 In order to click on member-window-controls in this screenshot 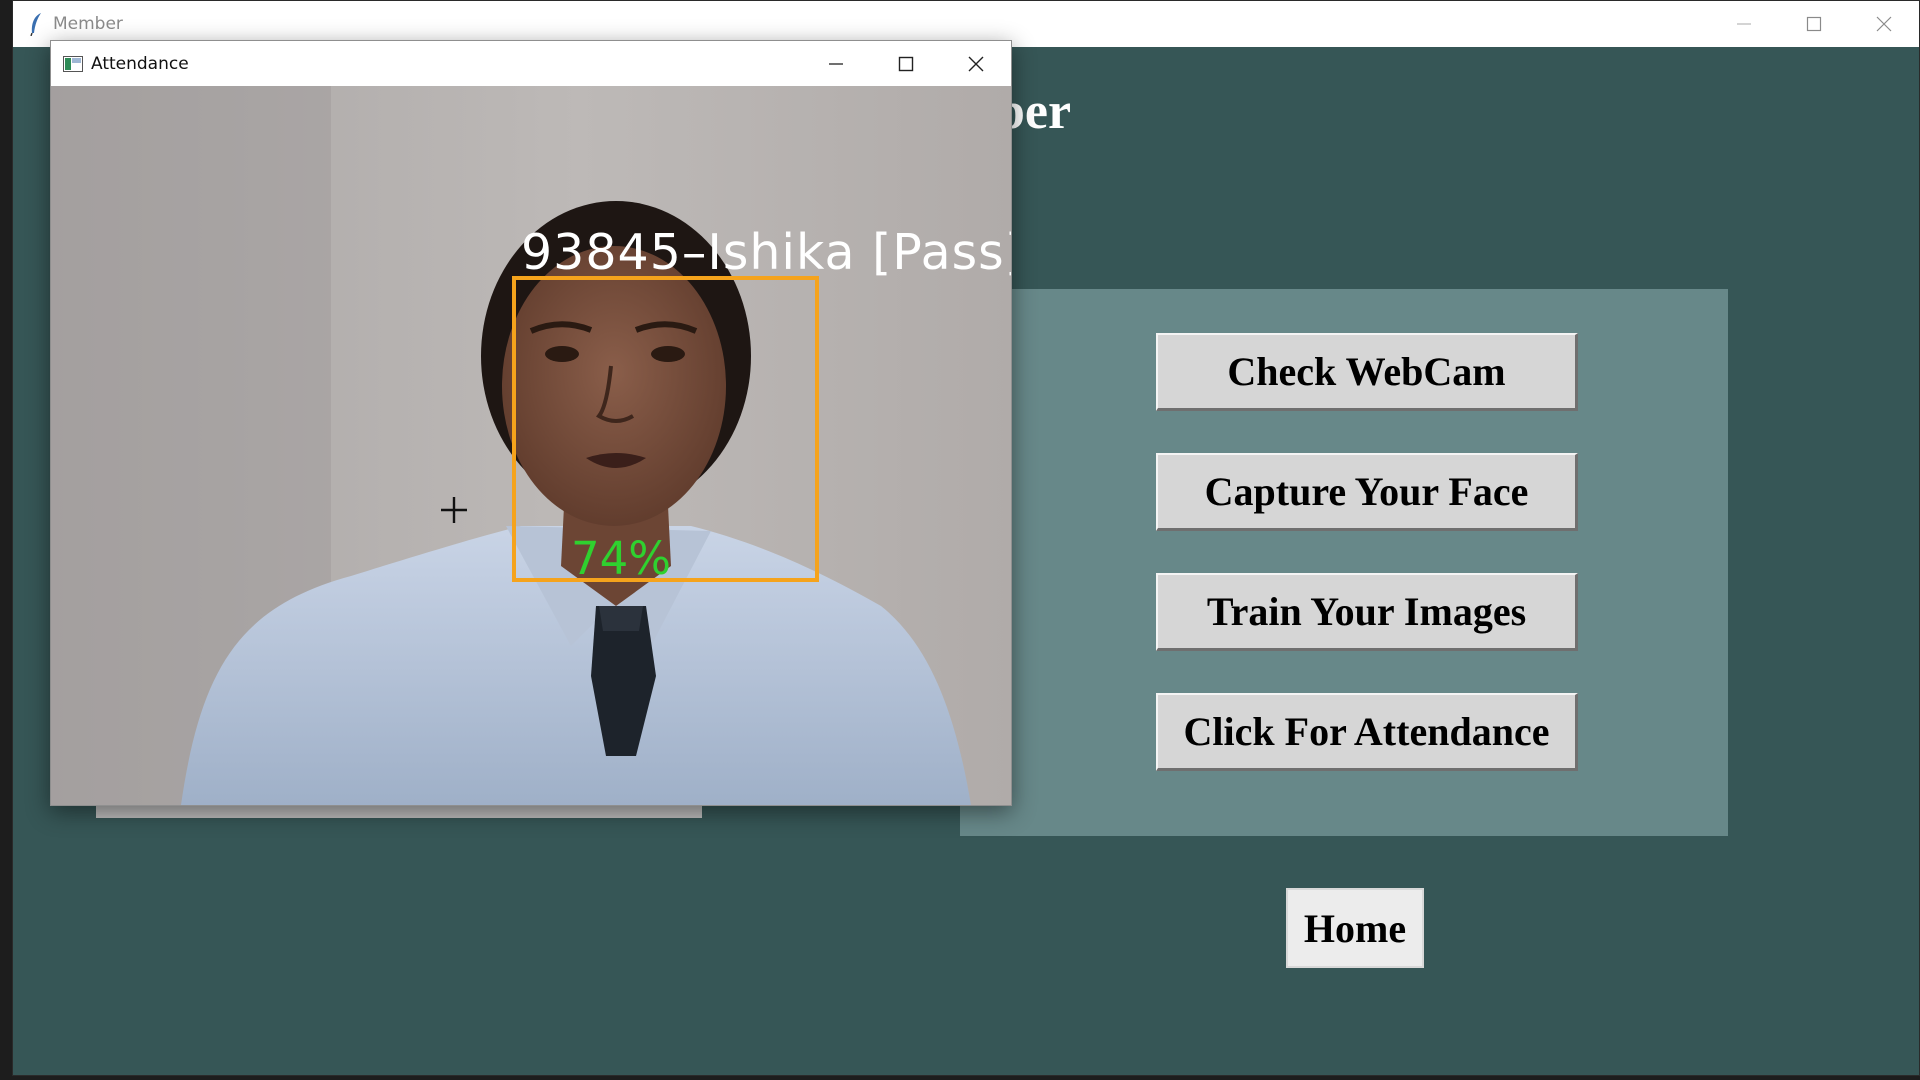, I will do `click(1814, 24)`.